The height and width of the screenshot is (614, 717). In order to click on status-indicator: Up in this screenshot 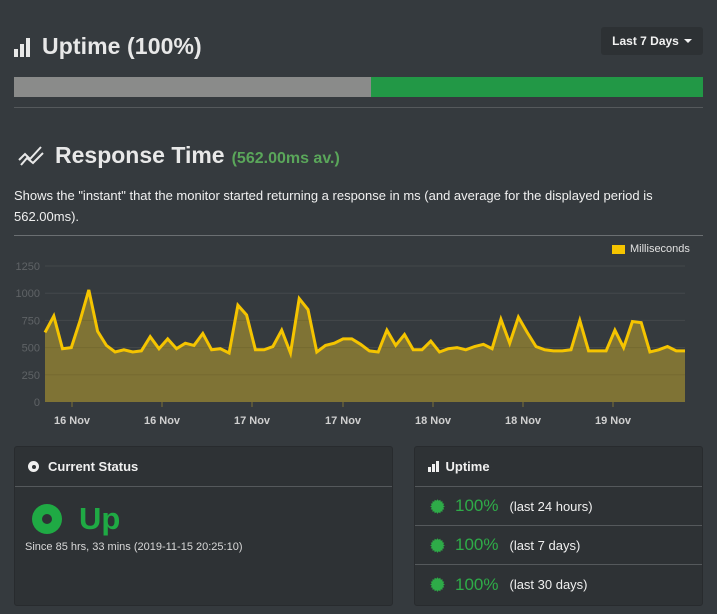, I will do `click(212, 519)`.